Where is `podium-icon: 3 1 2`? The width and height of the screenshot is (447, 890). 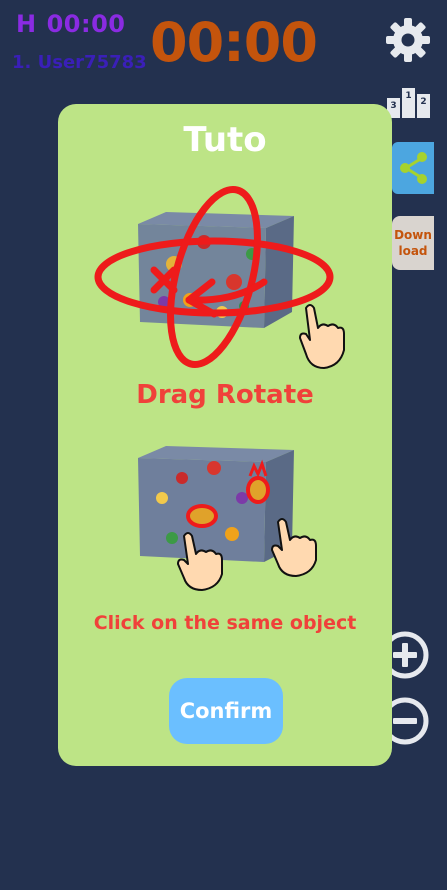 podium-icon: 3 1 2 is located at coordinates (409, 102).